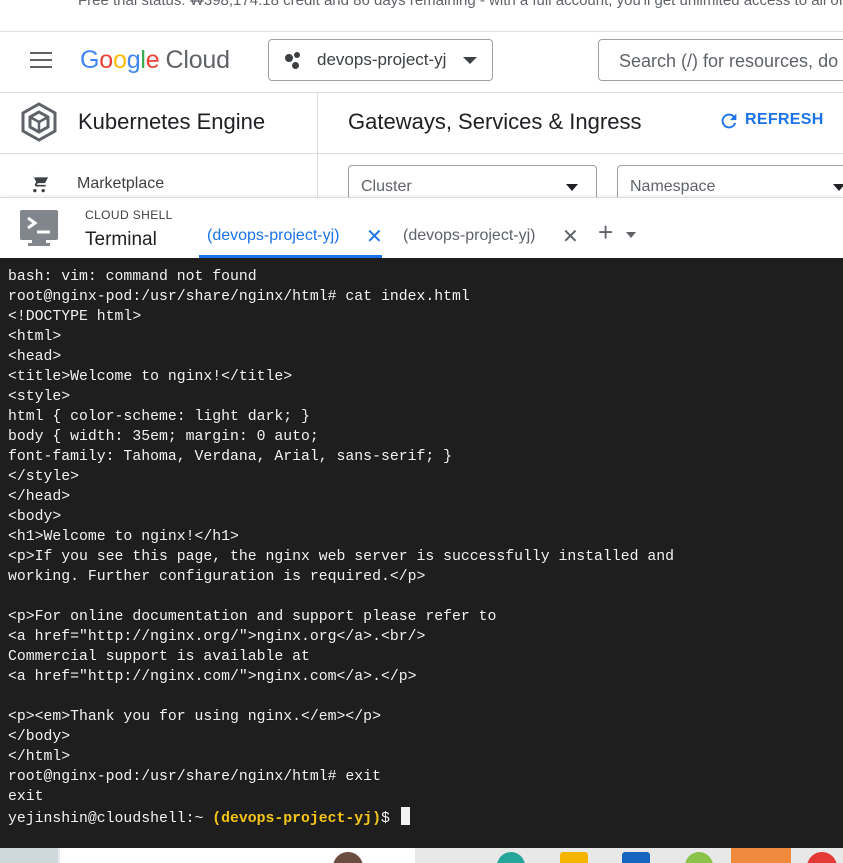 Image resolution: width=843 pixels, height=863 pixels. What do you see at coordinates (123, 537) in the screenshot?
I see `terminal-line: <h1>Welcome to nginx!</h1>` at bounding box center [123, 537].